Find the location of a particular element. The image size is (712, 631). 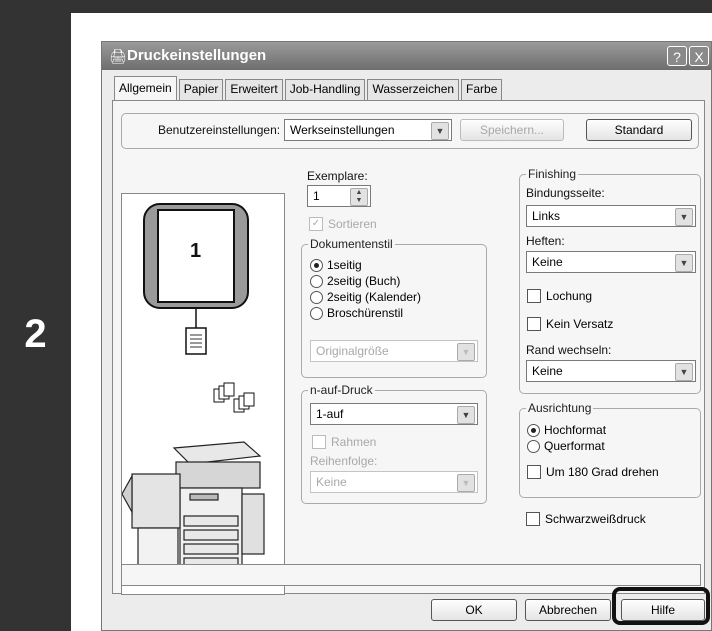

booklet-size-select: Originalgröße ▼ is located at coordinates (394, 351).